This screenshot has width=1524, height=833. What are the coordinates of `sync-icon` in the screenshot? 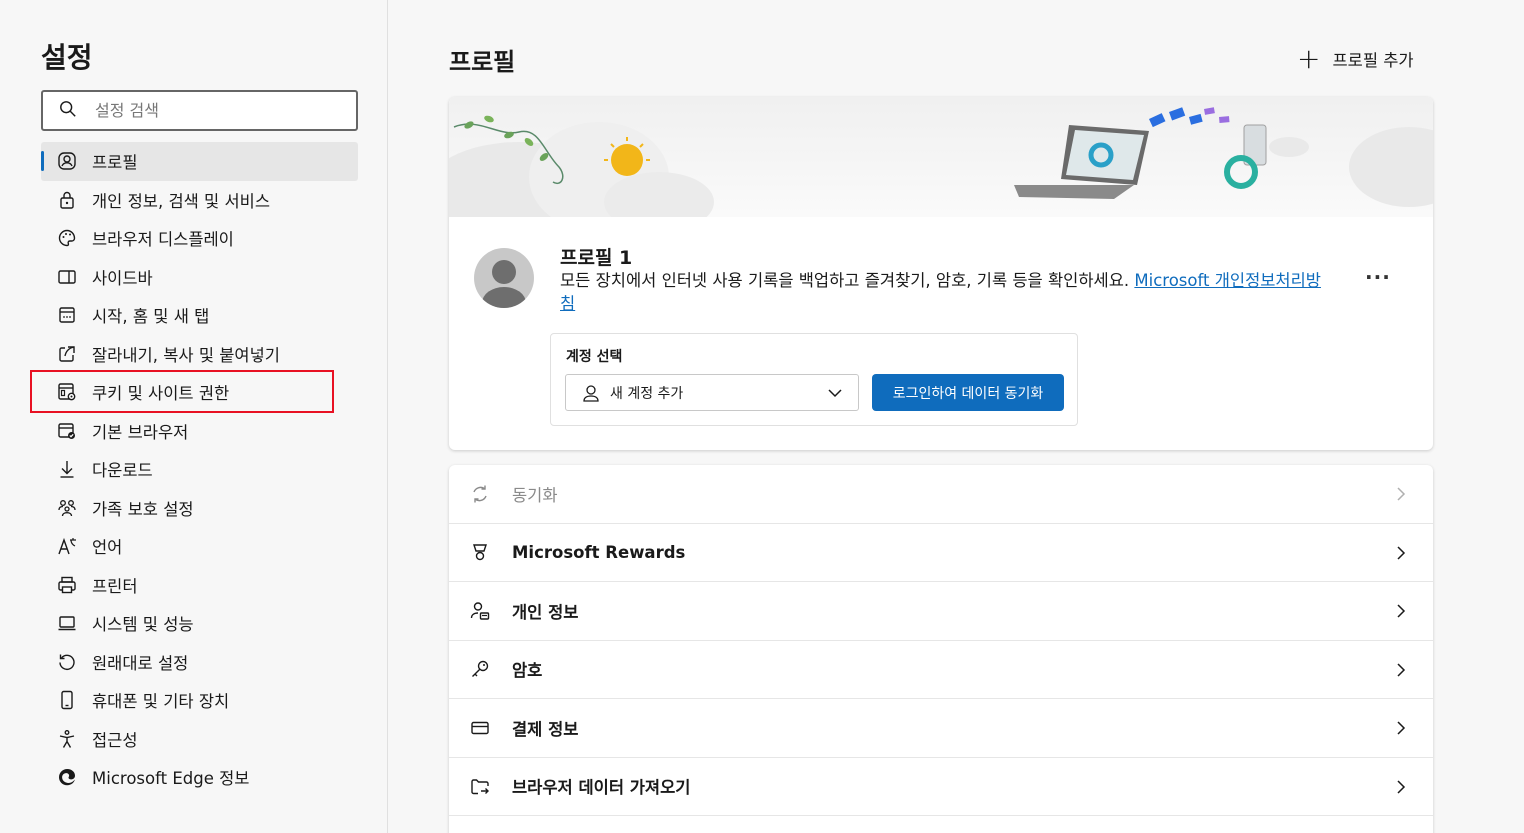 It's located at (480, 494).